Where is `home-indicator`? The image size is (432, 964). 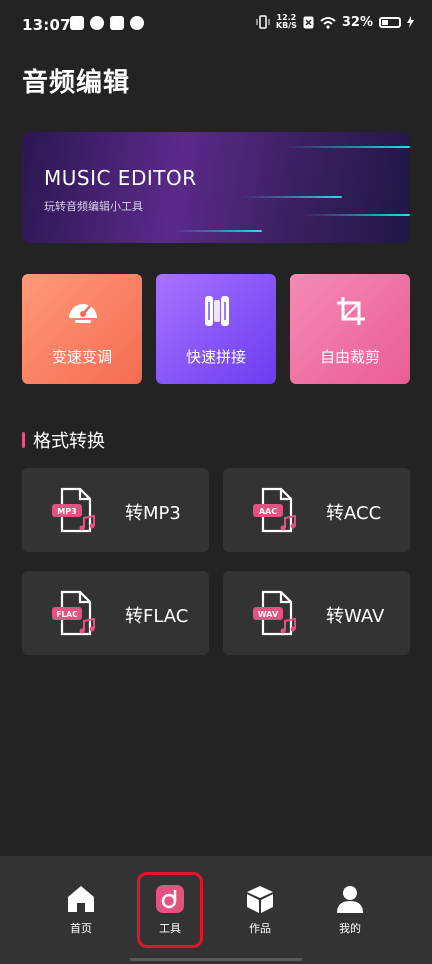
home-indicator is located at coordinates (216, 959).